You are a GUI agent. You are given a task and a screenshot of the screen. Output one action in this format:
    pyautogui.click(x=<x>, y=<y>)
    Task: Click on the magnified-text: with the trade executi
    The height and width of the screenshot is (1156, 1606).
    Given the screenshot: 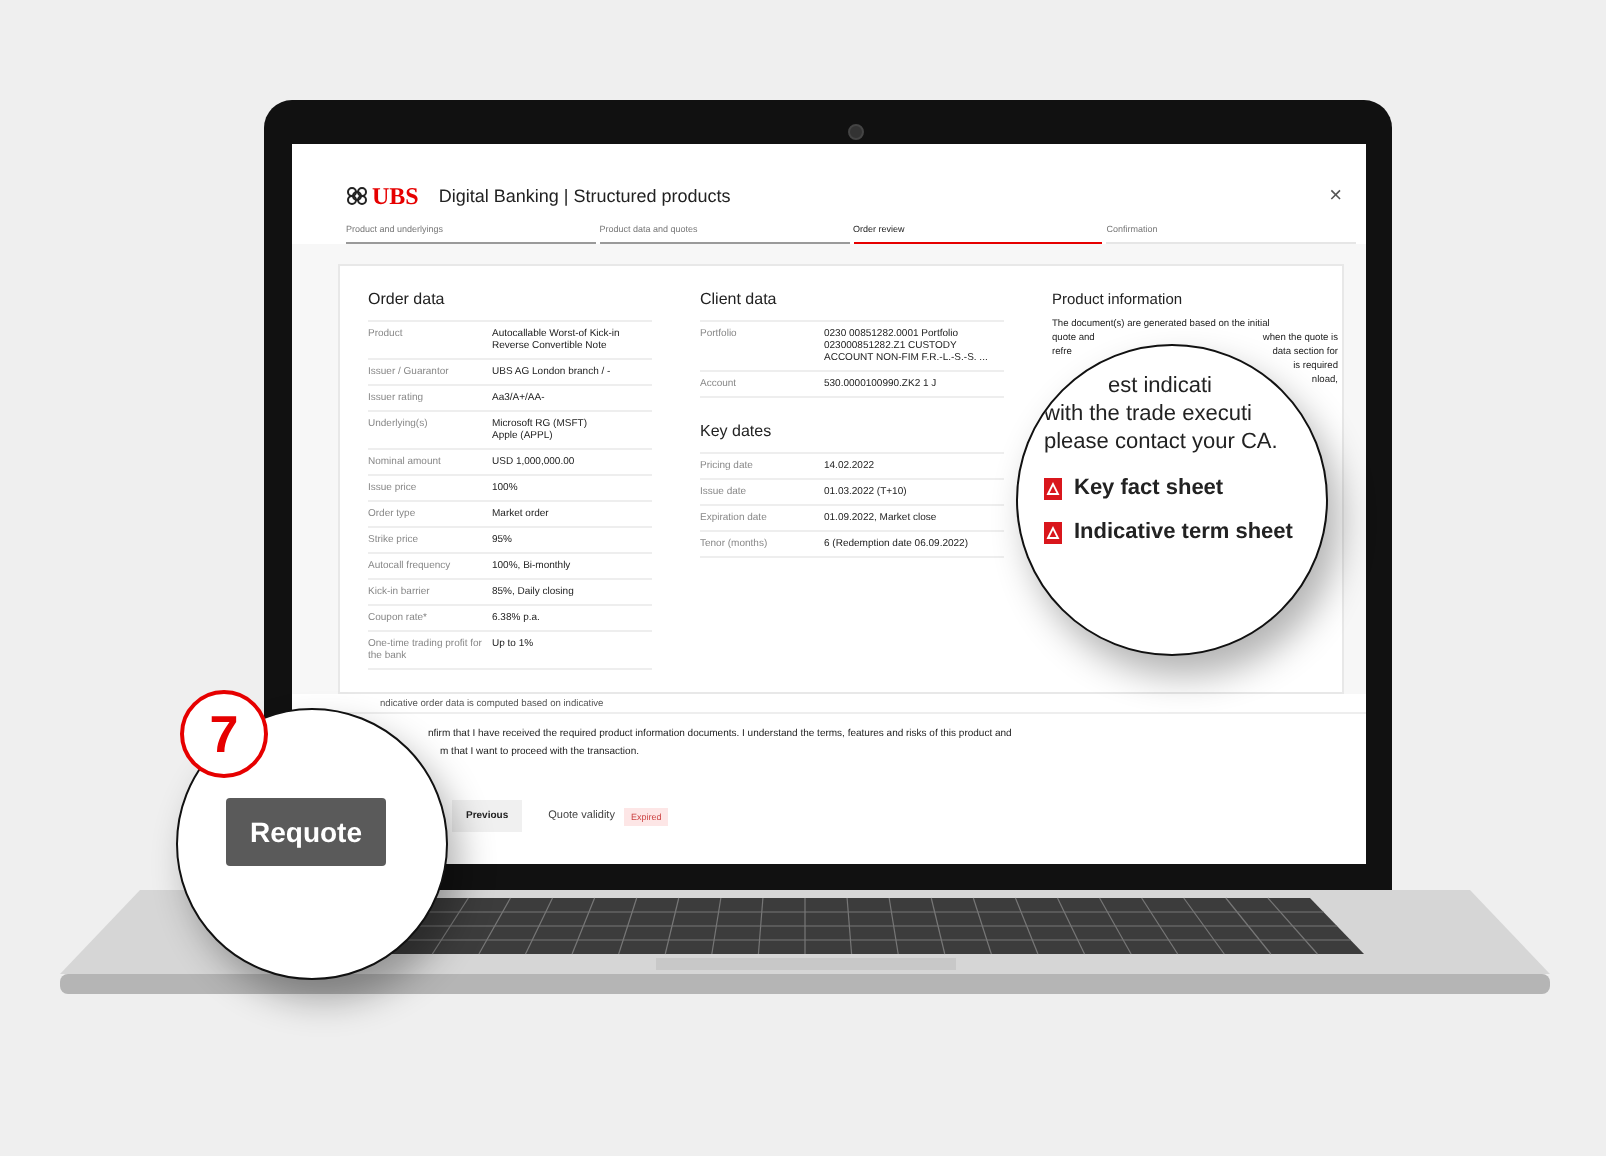 What is the action you would take?
    pyautogui.click(x=1148, y=414)
    